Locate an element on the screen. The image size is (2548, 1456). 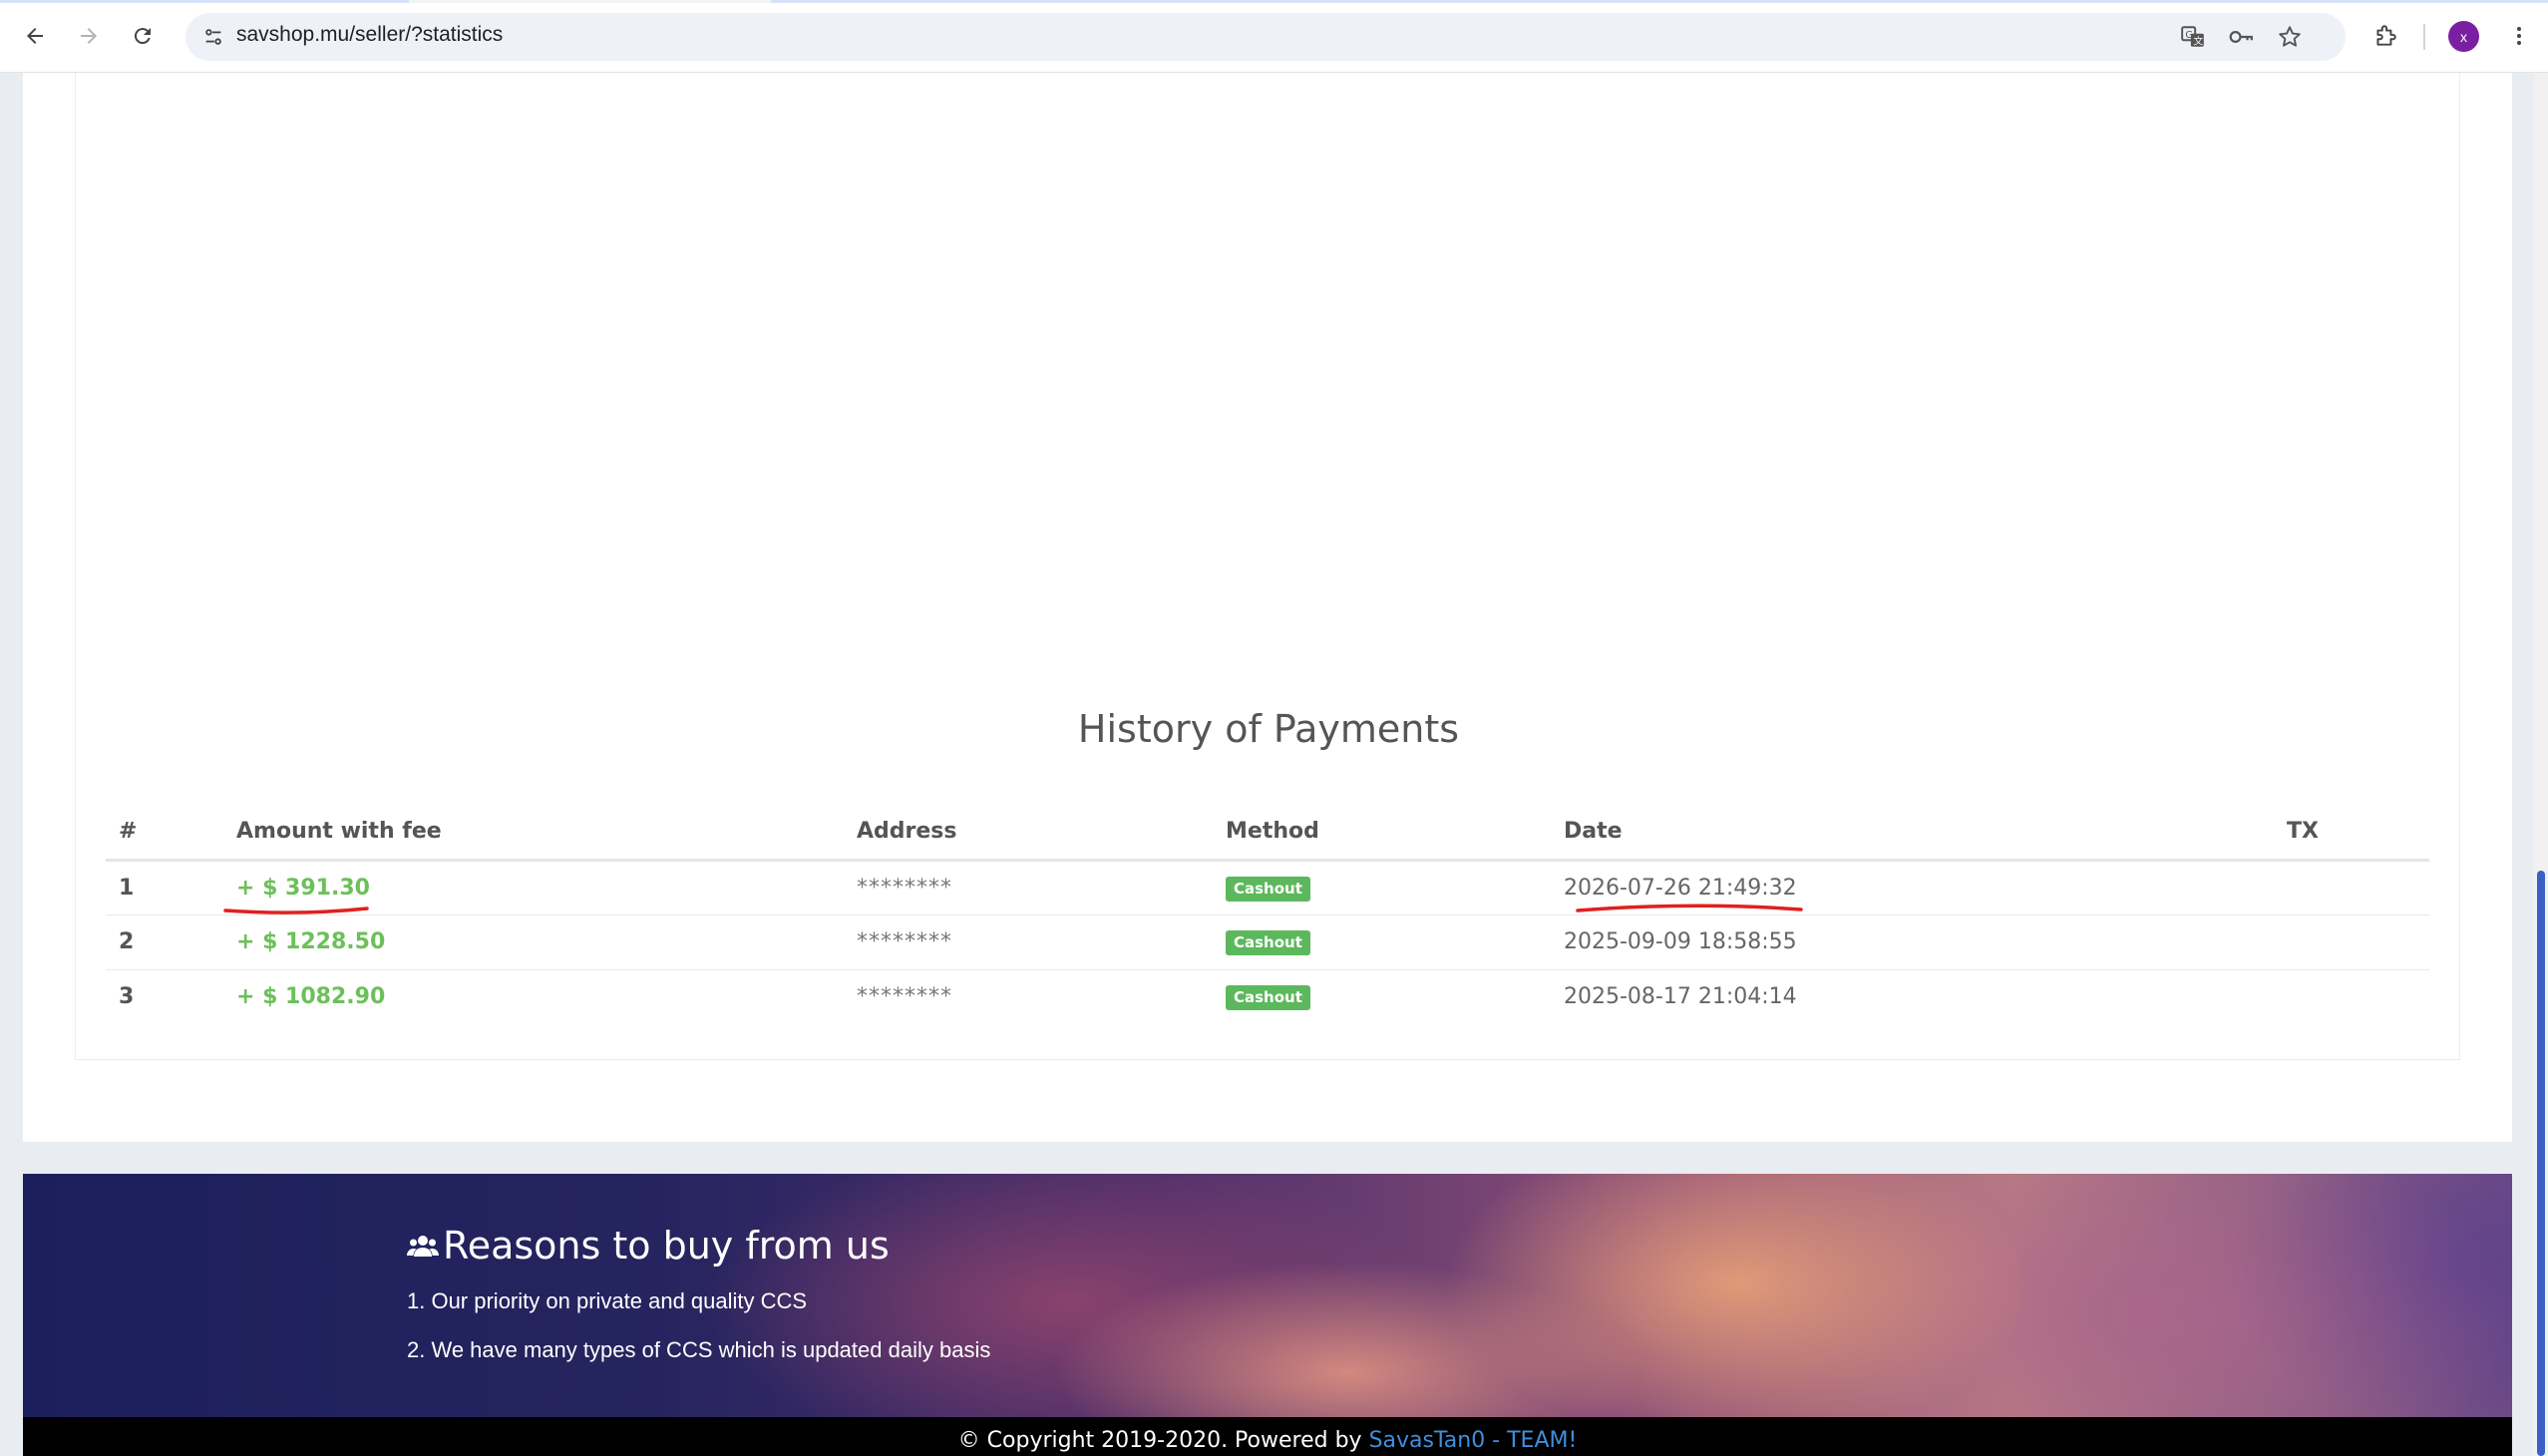
col-header-tx: TX is located at coordinates (2351, 833).